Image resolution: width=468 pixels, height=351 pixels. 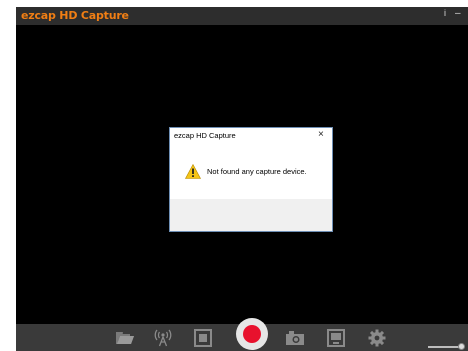 What do you see at coordinates (458, 13) in the screenshot?
I see `minimize-button: –` at bounding box center [458, 13].